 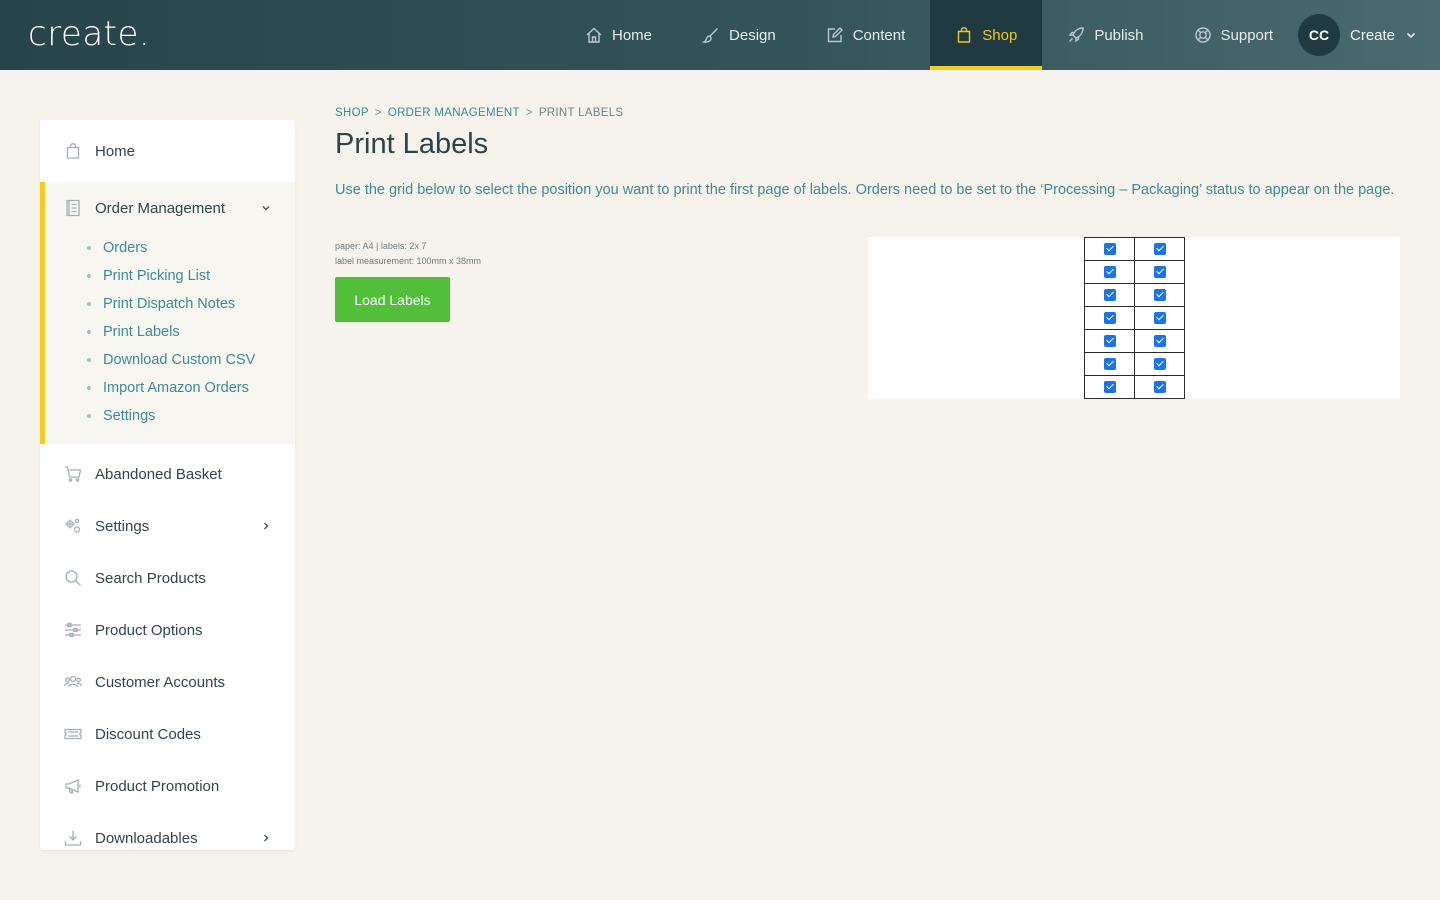 I want to click on submenu-label: Download Custom CSV, so click(x=179, y=360).